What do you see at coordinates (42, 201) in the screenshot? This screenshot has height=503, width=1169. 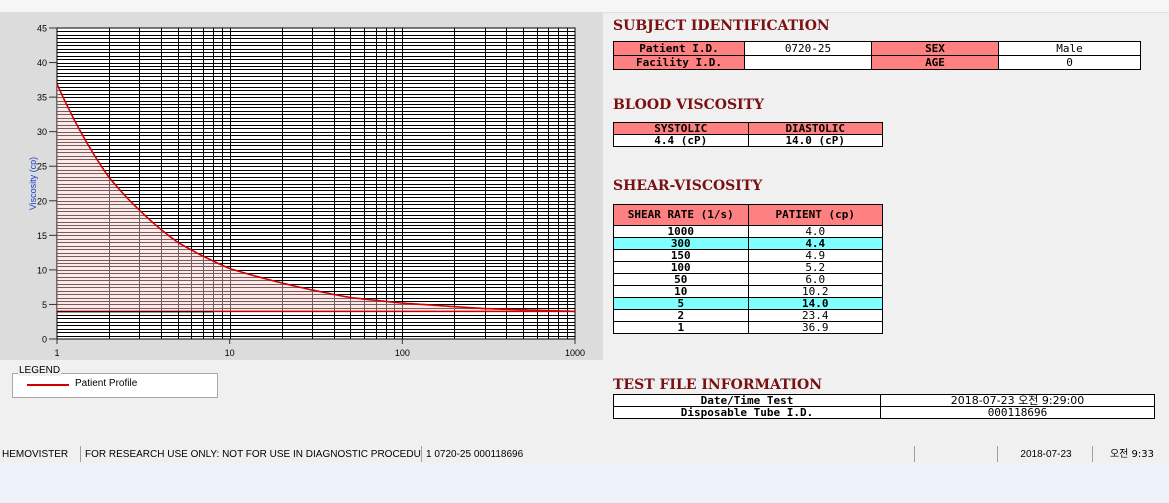 I see `y-tick-label: 20` at bounding box center [42, 201].